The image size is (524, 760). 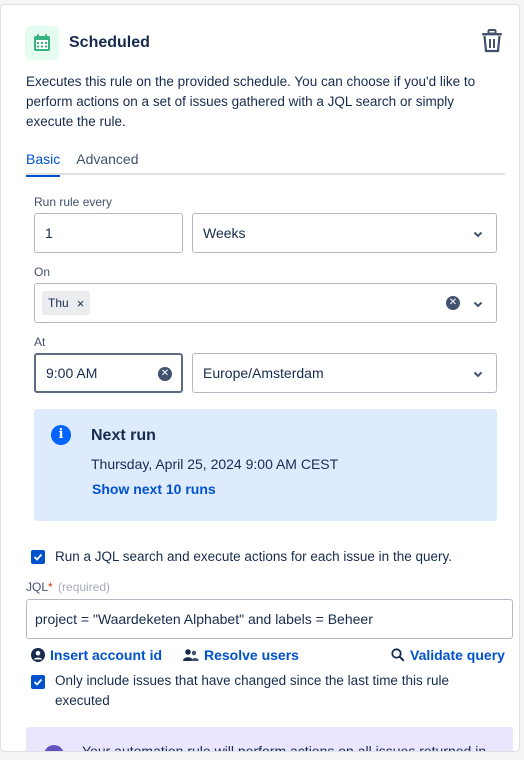 What do you see at coordinates (398, 655) in the screenshot?
I see `search-icon` at bounding box center [398, 655].